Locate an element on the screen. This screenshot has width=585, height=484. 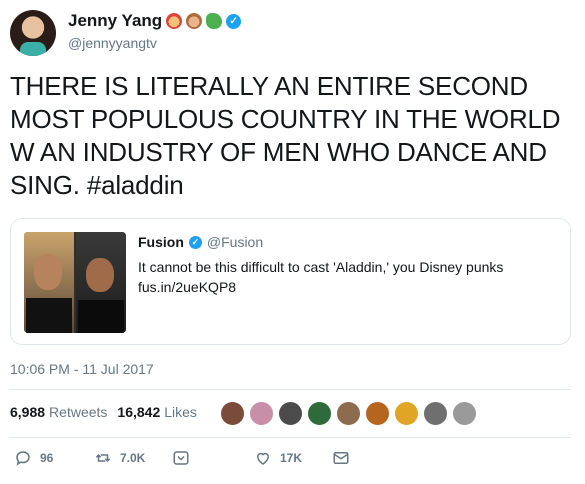
fairy-emoji-icon is located at coordinates (174, 21).